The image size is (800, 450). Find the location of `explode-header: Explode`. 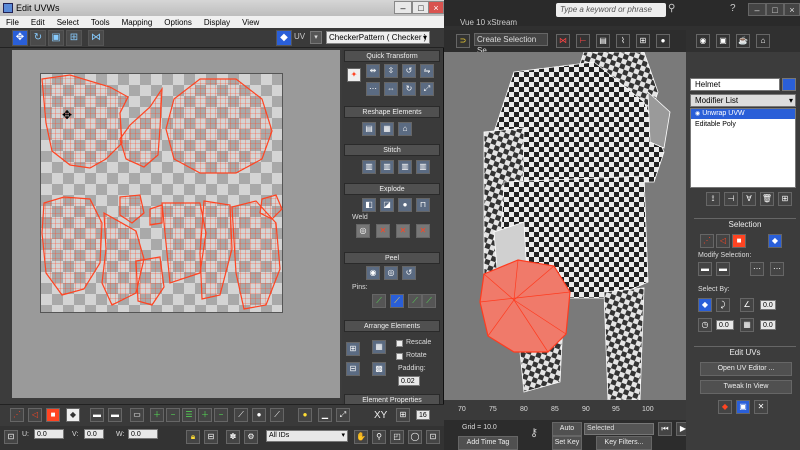

explode-header: Explode is located at coordinates (392, 189).